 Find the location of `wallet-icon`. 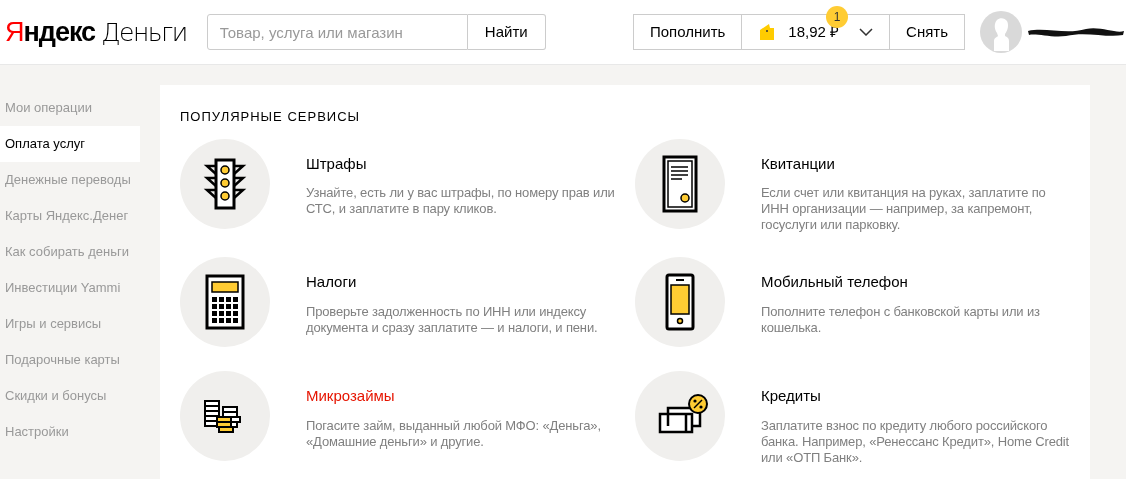

wallet-icon is located at coordinates (767, 32).